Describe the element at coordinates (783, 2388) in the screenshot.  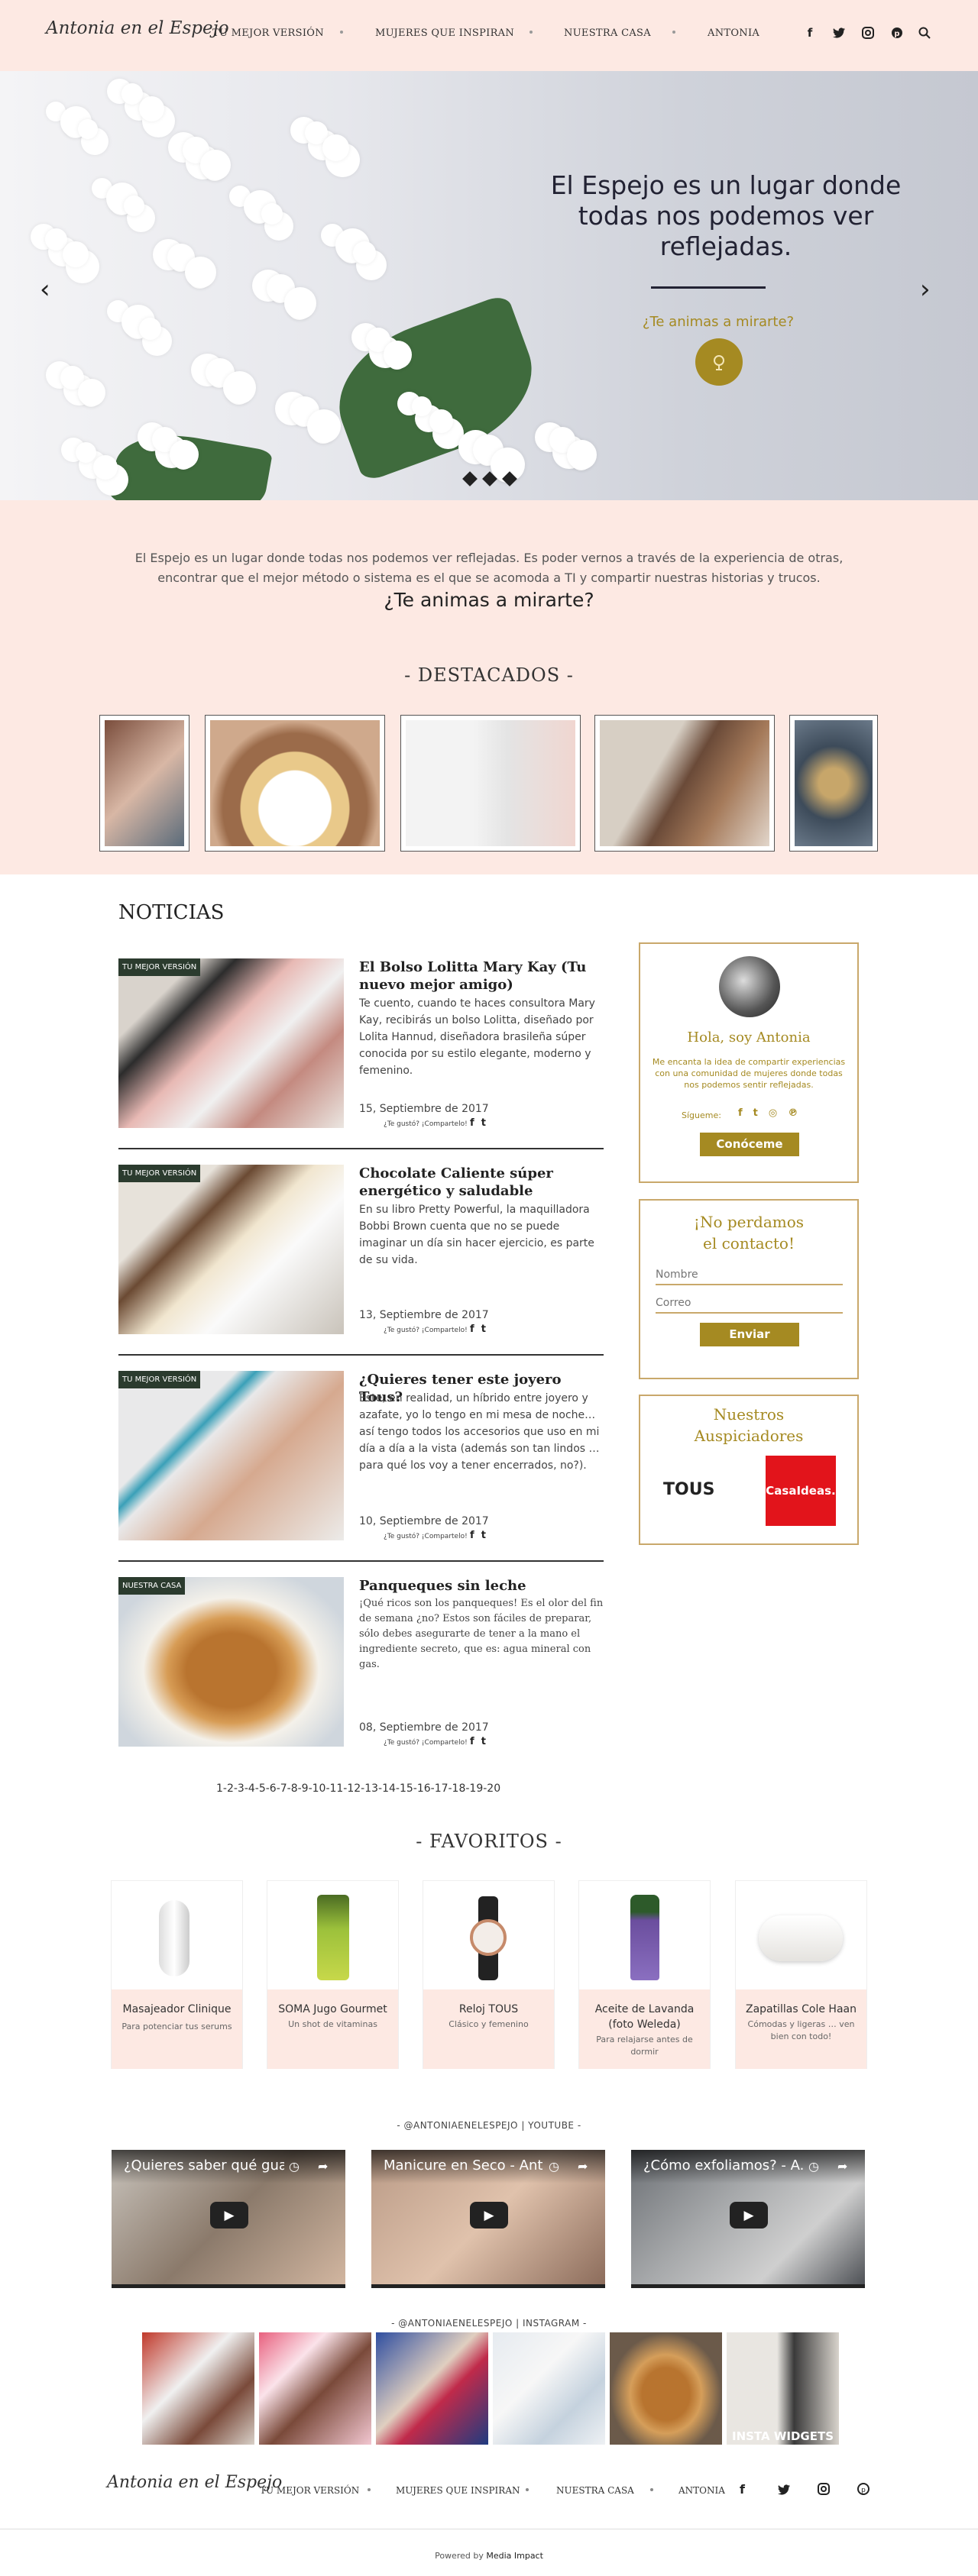
I see `instagram-photo: INSTA WIDGETS` at that location.